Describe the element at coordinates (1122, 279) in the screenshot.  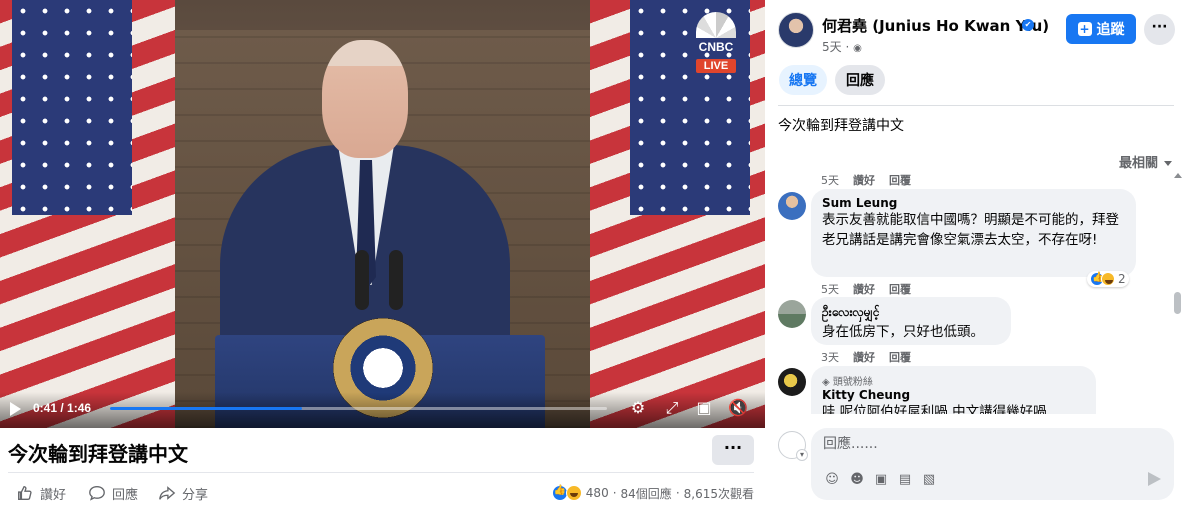
I see `comment-reaction-count: 2` at that location.